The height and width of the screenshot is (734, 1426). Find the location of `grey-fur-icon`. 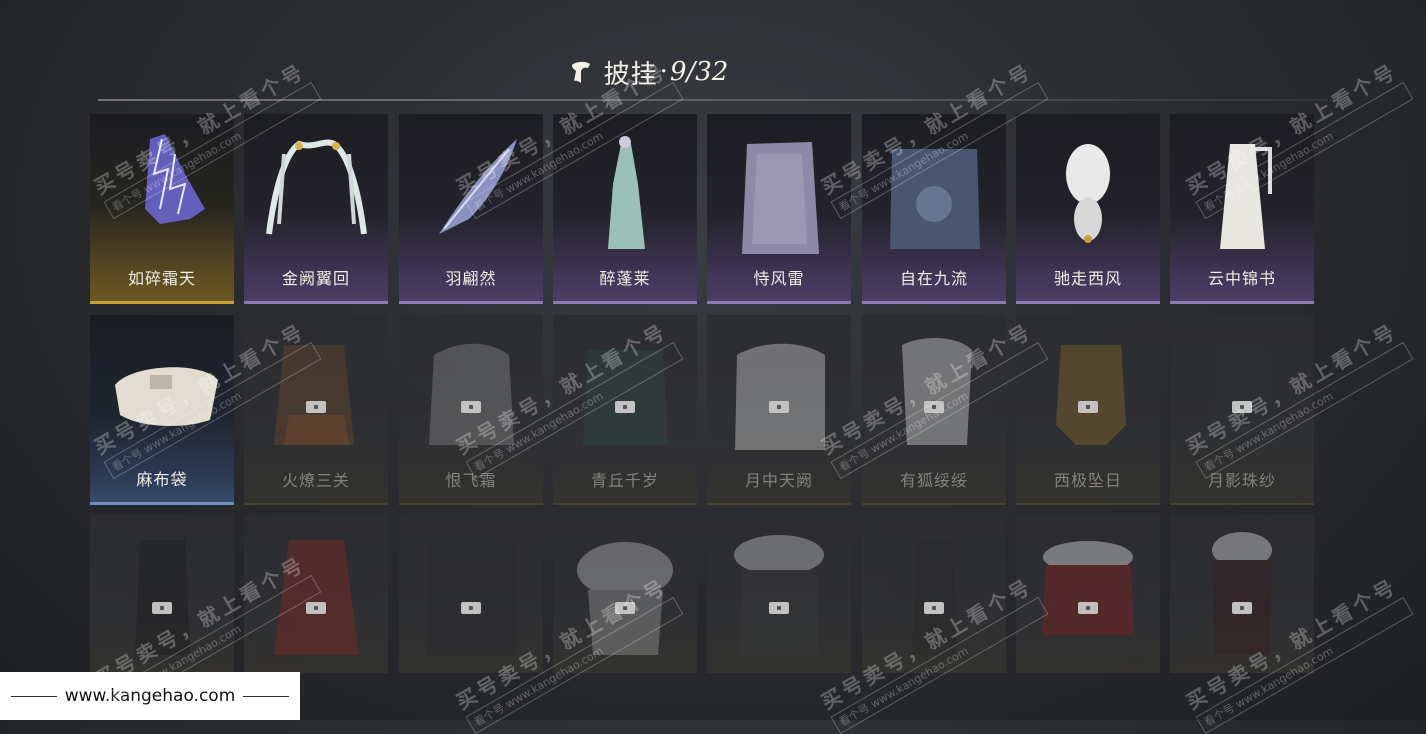

grey-fur-icon is located at coordinates (471, 394).